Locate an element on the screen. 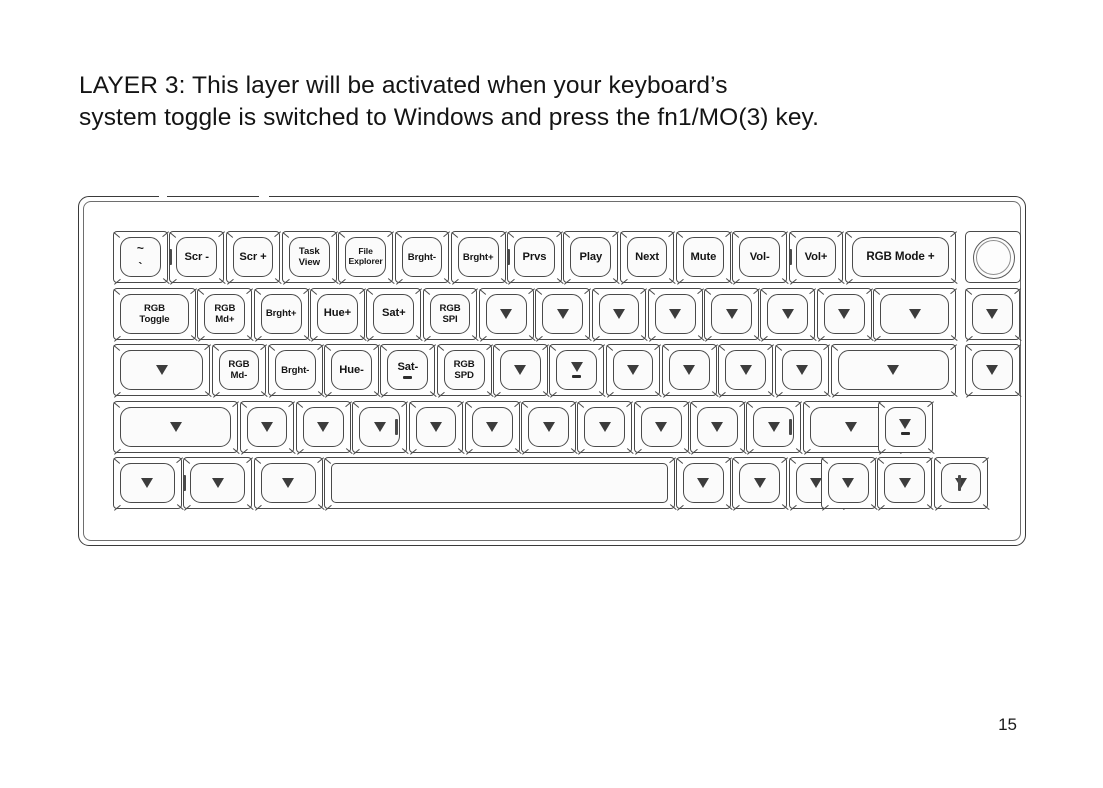 This screenshot has width=1103, height=788. key-label: RGB Md+ is located at coordinates (225, 313).